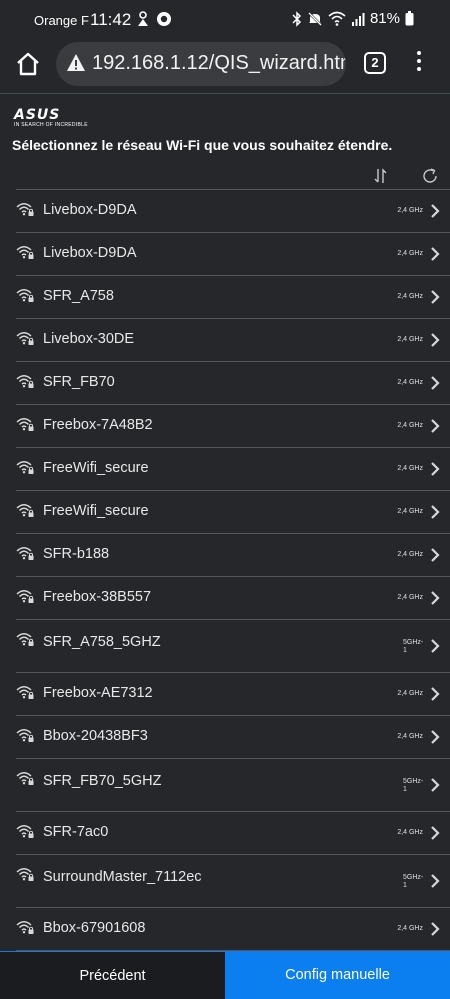  I want to click on previous-button: Précédent, so click(112, 975).